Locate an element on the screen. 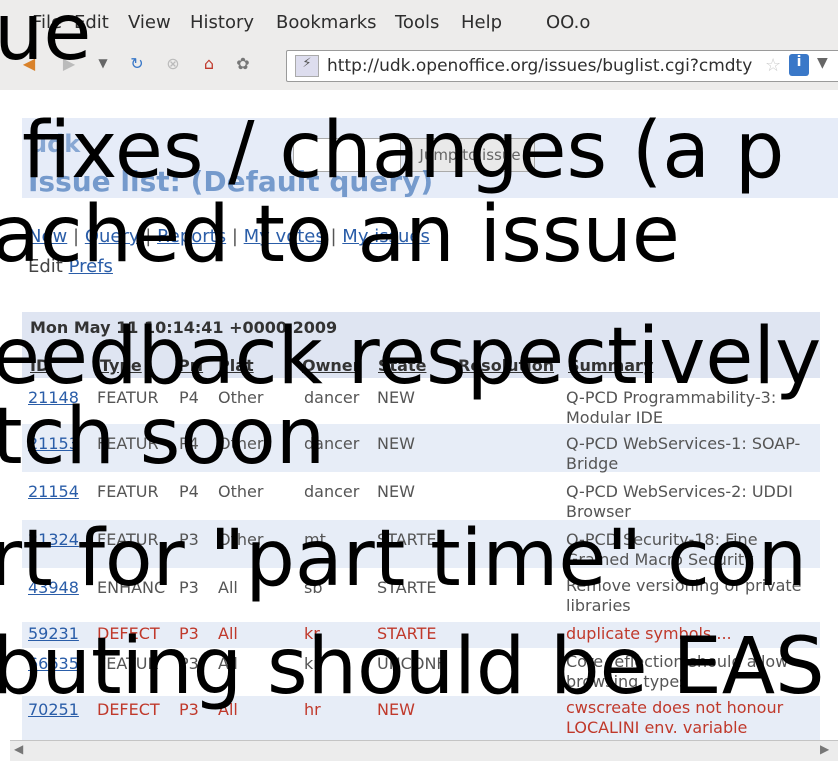  menu-history: History is located at coordinates (222, 22).